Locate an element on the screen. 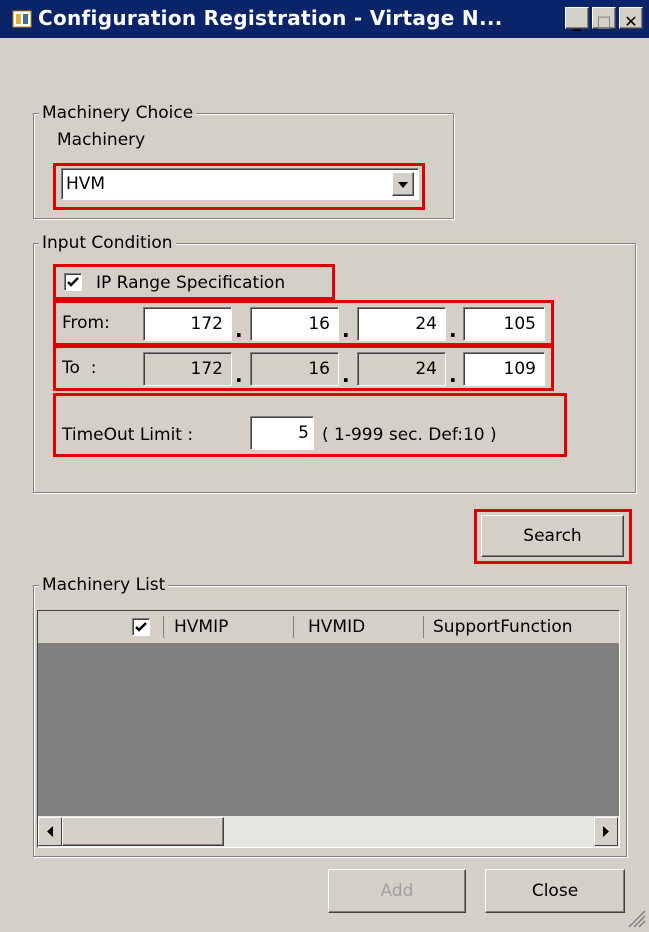  from-octet-1-input: 172 is located at coordinates (187, 324).